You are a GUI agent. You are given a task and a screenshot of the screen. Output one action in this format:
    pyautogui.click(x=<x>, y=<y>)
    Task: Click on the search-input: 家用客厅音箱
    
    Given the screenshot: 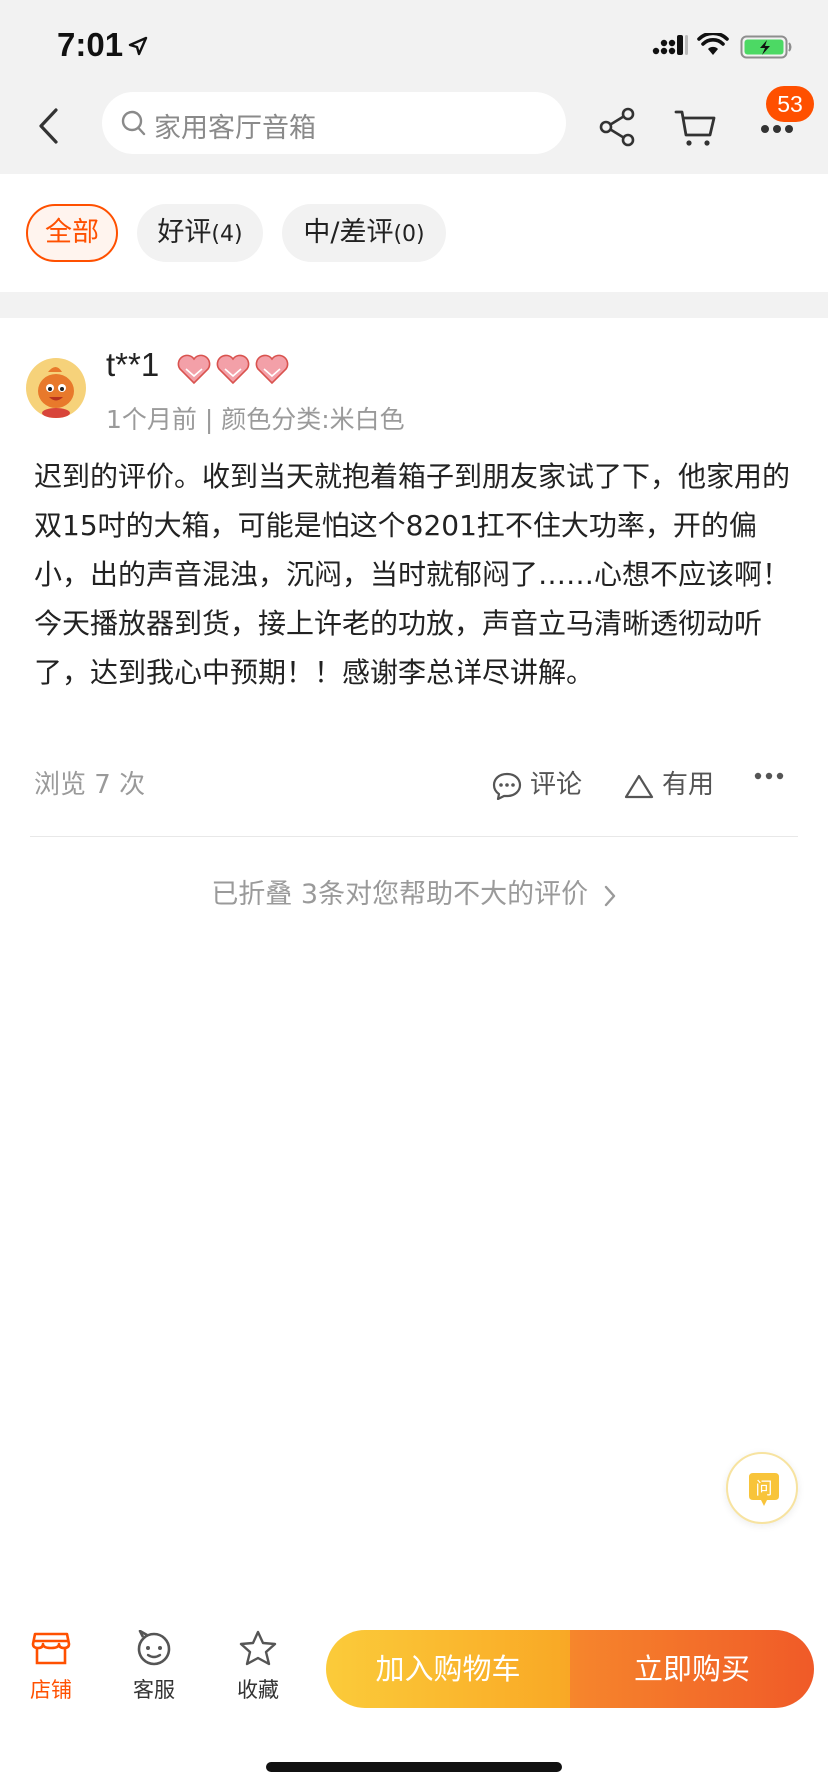 What is the action you would take?
    pyautogui.click(x=334, y=123)
    